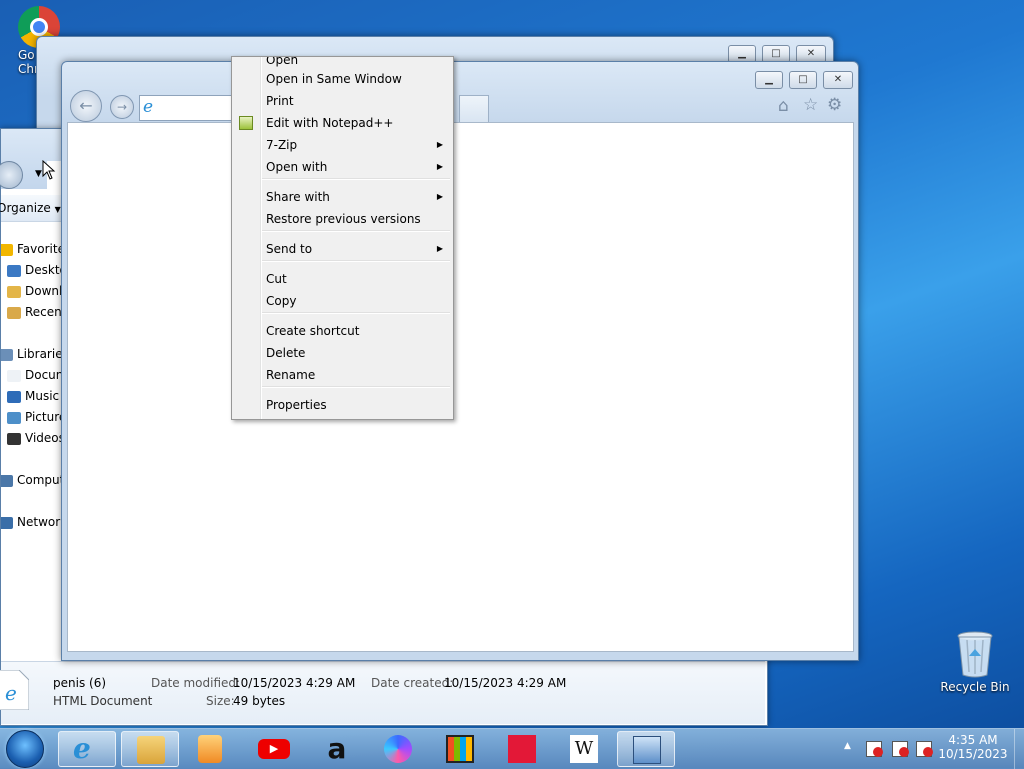 The image size is (1024, 769). I want to click on menu-item-label: Create shortcut, so click(313, 331).